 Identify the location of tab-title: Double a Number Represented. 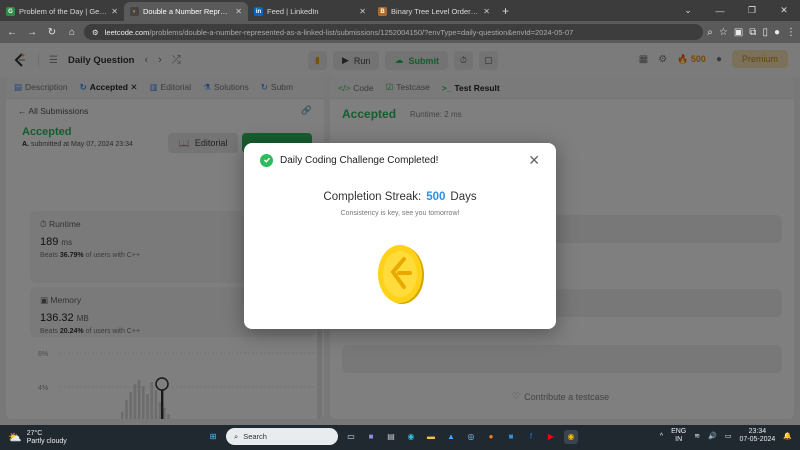
(187, 11).